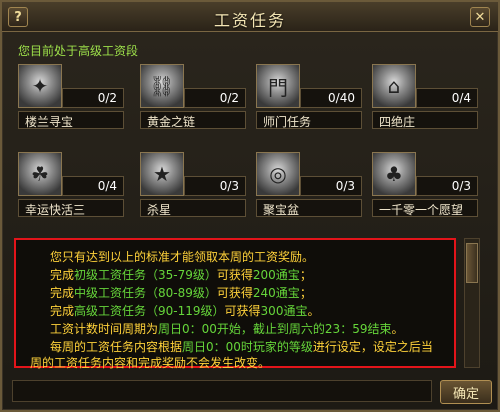 Image resolution: width=500 pixels, height=412 pixels. I want to click on task-count-box: 0/40, so click(331, 98).